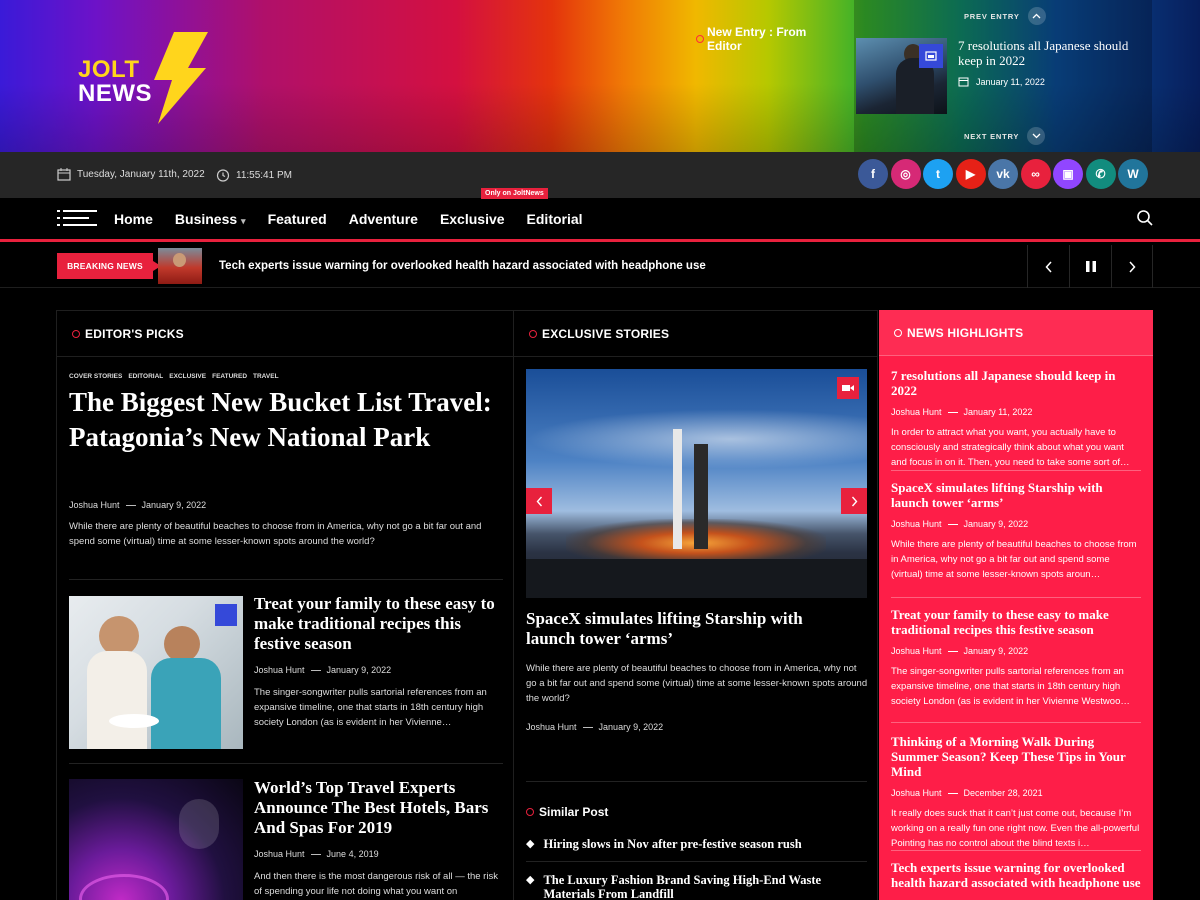 The width and height of the screenshot is (1200, 900). I want to click on main-article-meta: Joshua Hunt January 9, 2022, so click(137, 505).